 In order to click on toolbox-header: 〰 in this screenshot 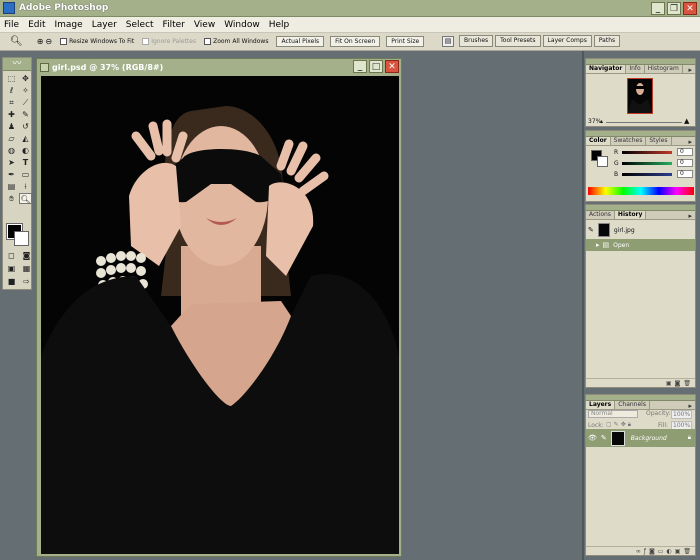, I will do `click(17, 64)`.